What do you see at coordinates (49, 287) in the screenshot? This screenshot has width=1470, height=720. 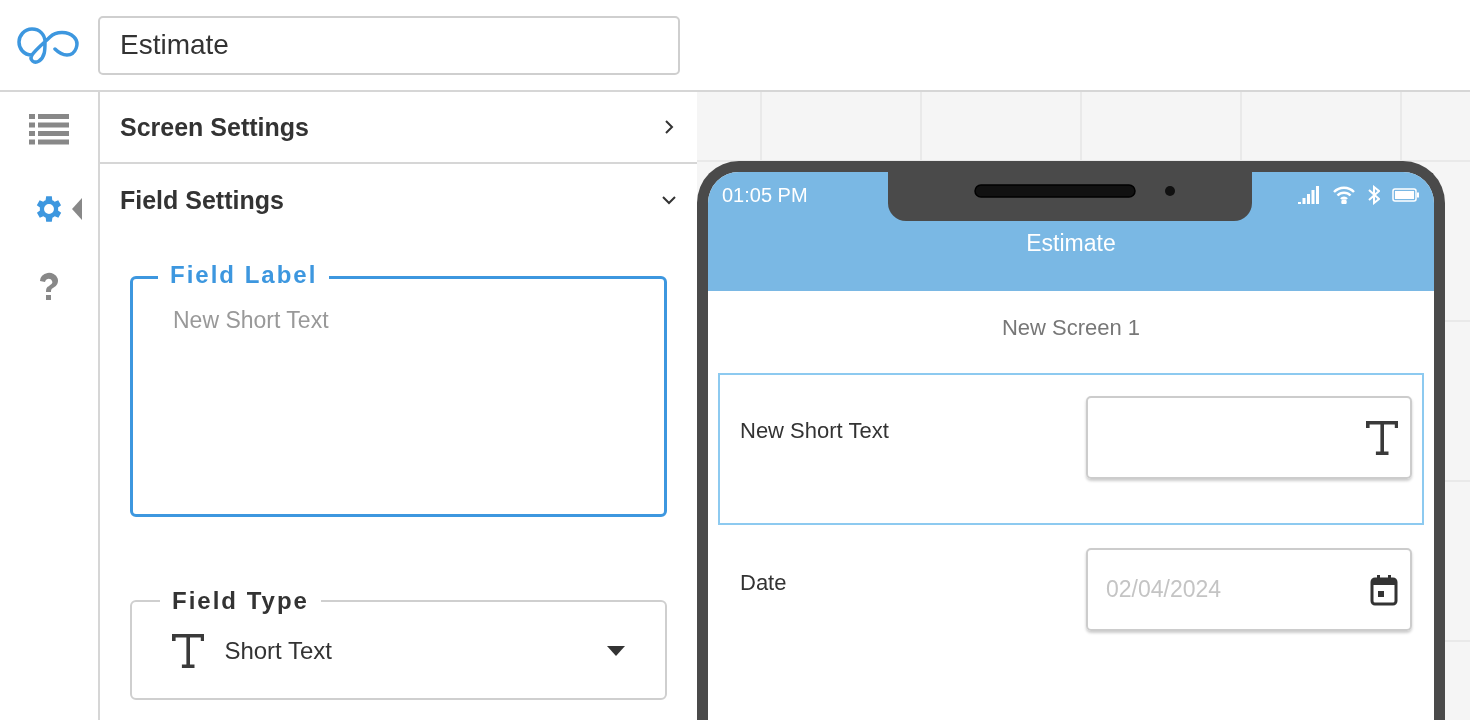 I see `help-icon` at bounding box center [49, 287].